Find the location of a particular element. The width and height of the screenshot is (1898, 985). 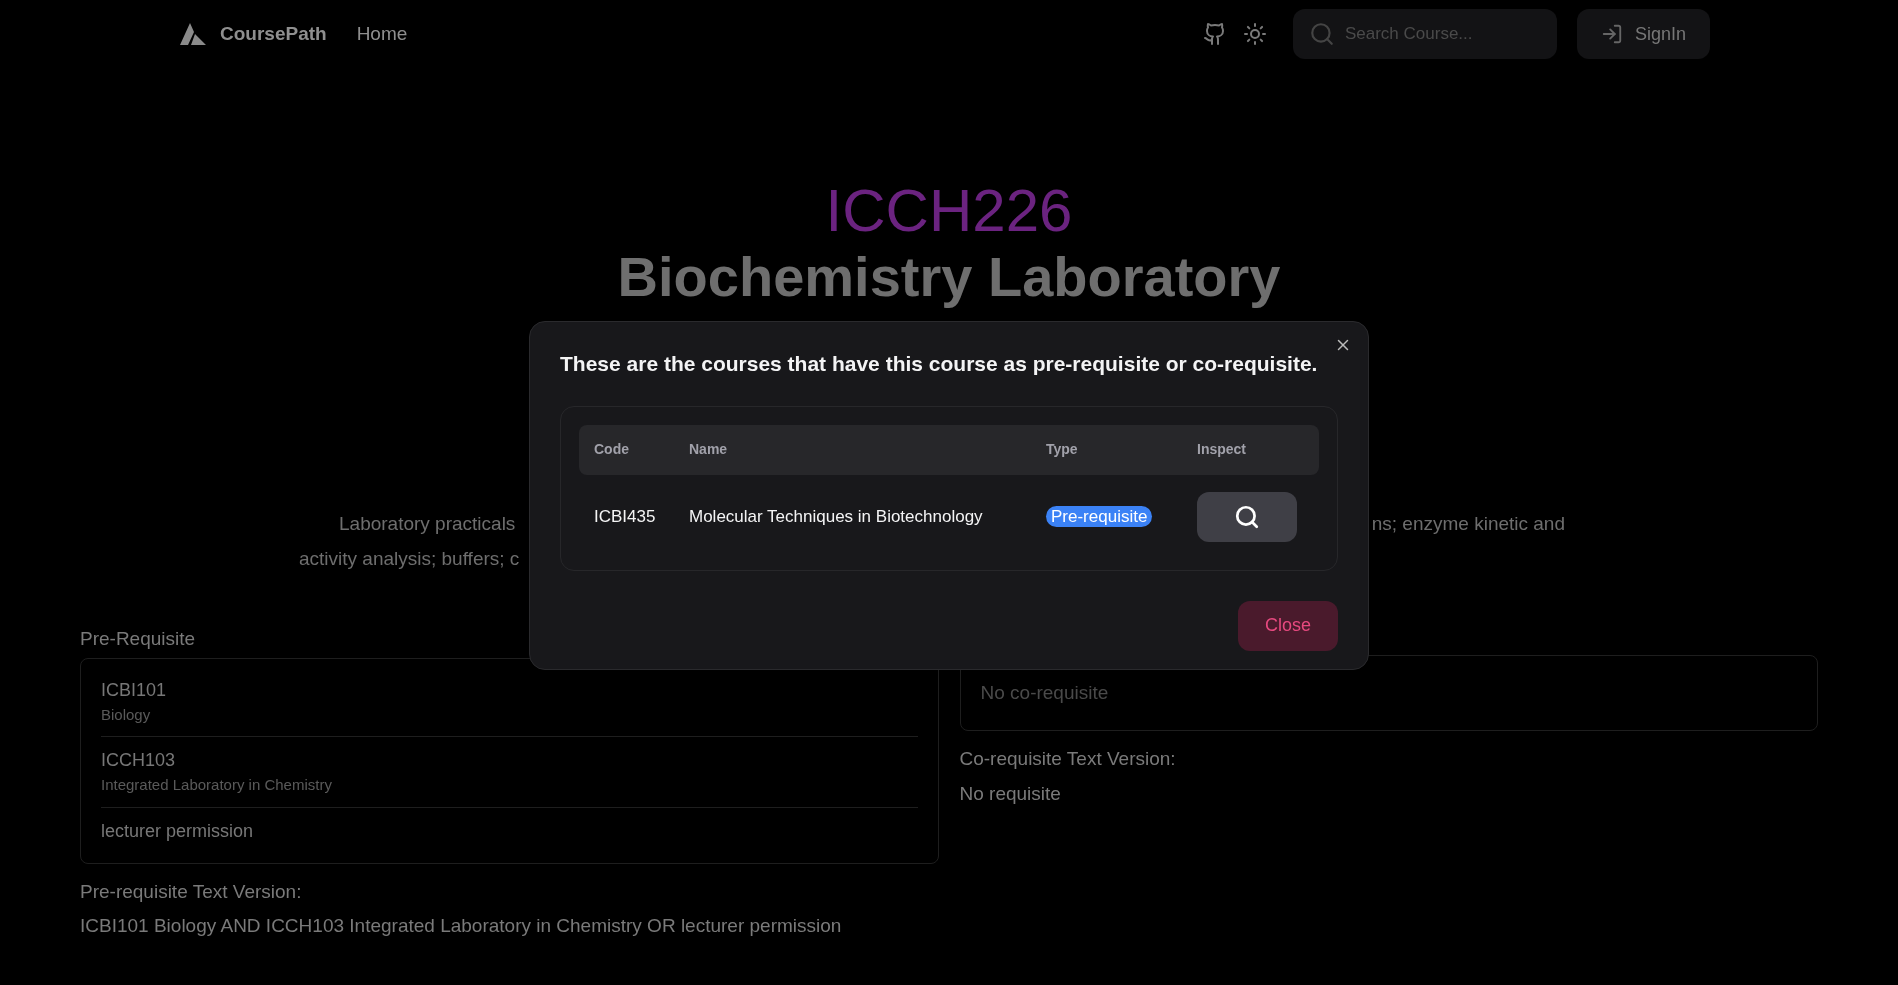

inspect-button is located at coordinates (1247, 516).